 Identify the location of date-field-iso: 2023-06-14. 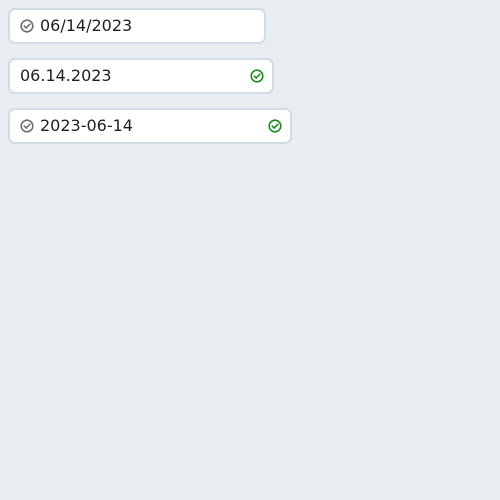
(150, 126).